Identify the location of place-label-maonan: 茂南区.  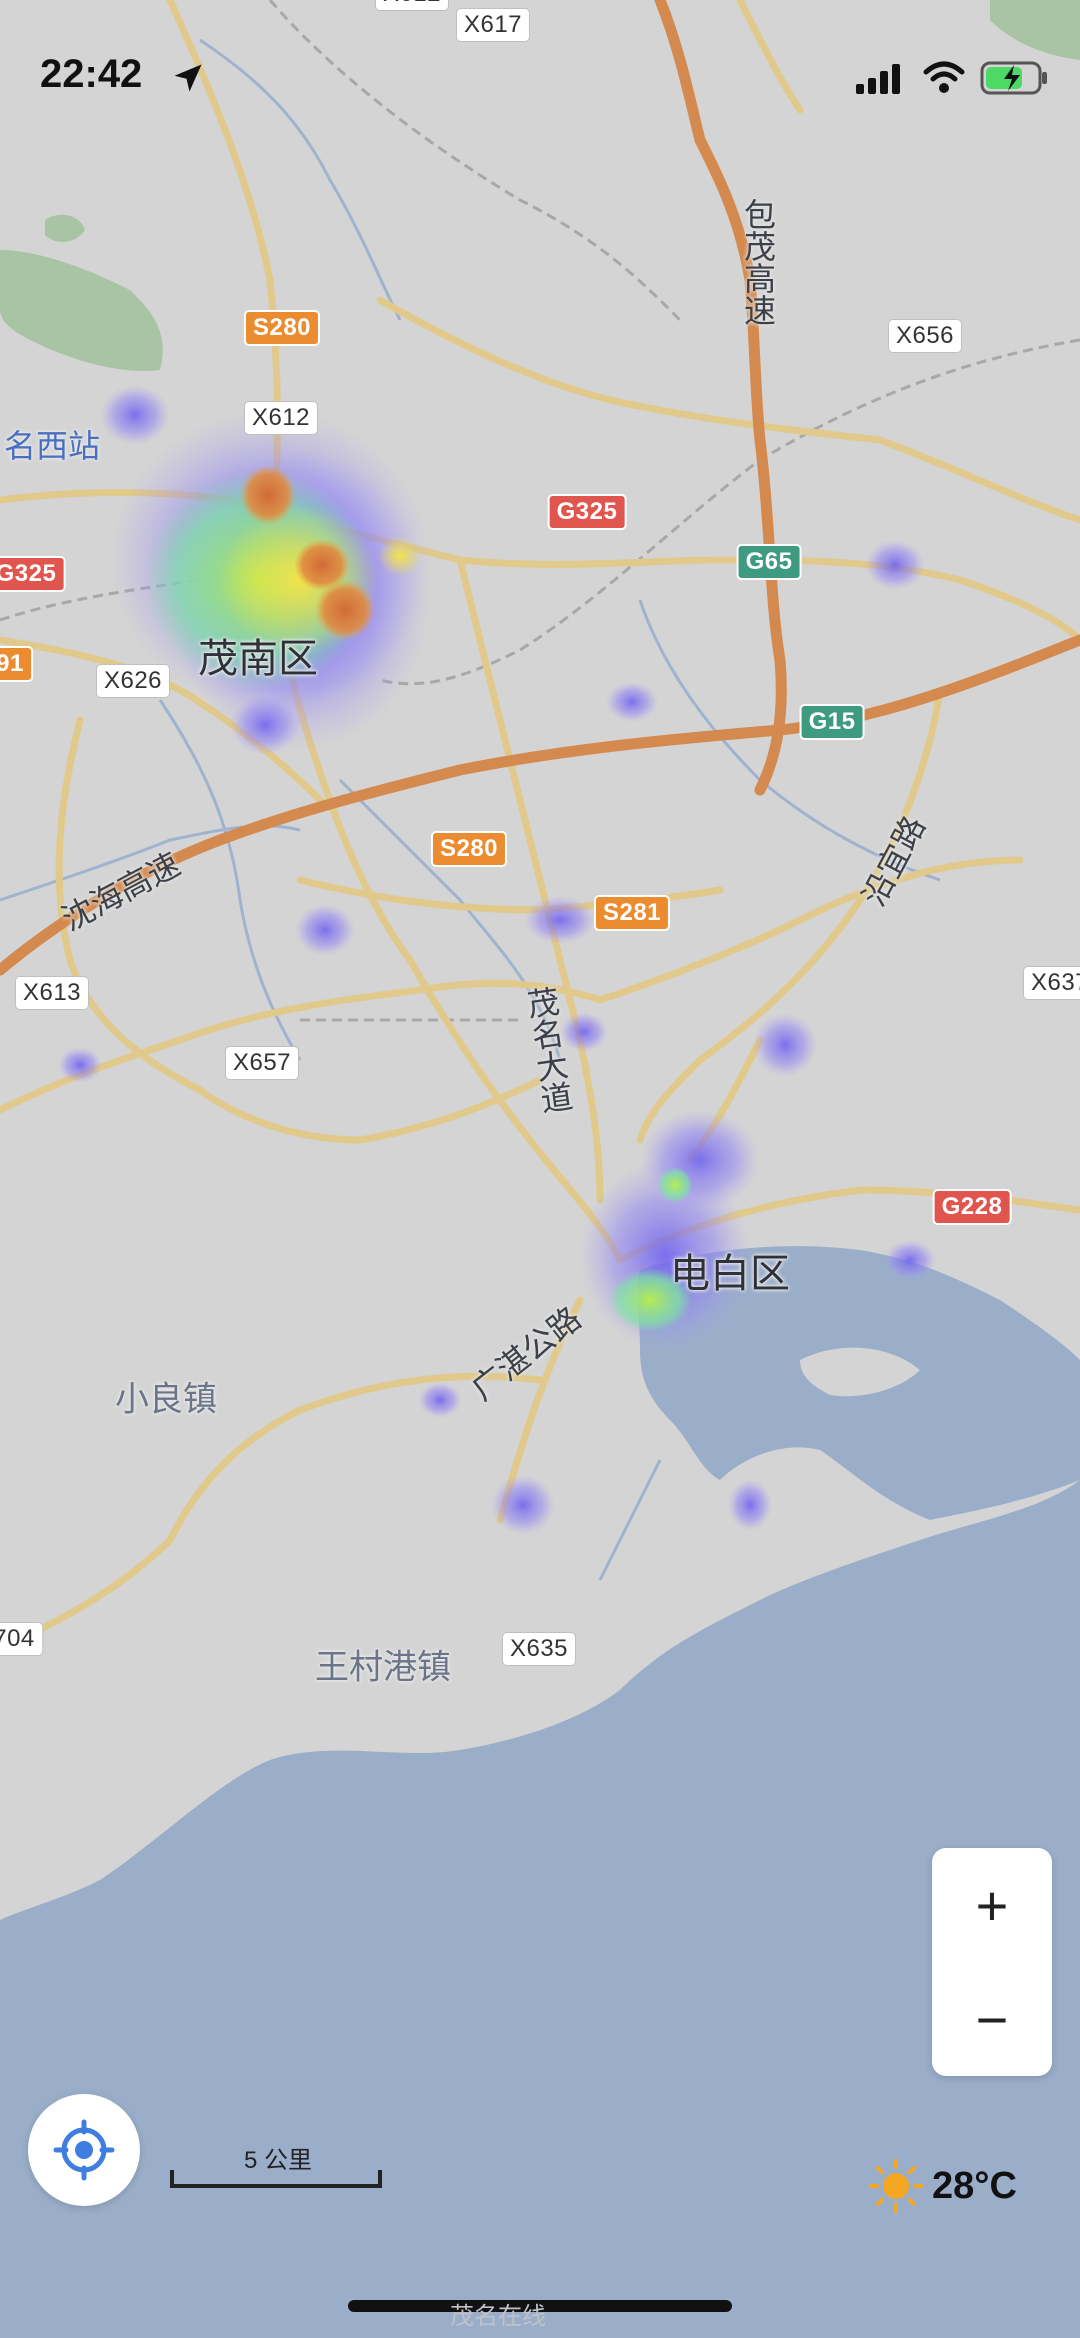
(258, 655).